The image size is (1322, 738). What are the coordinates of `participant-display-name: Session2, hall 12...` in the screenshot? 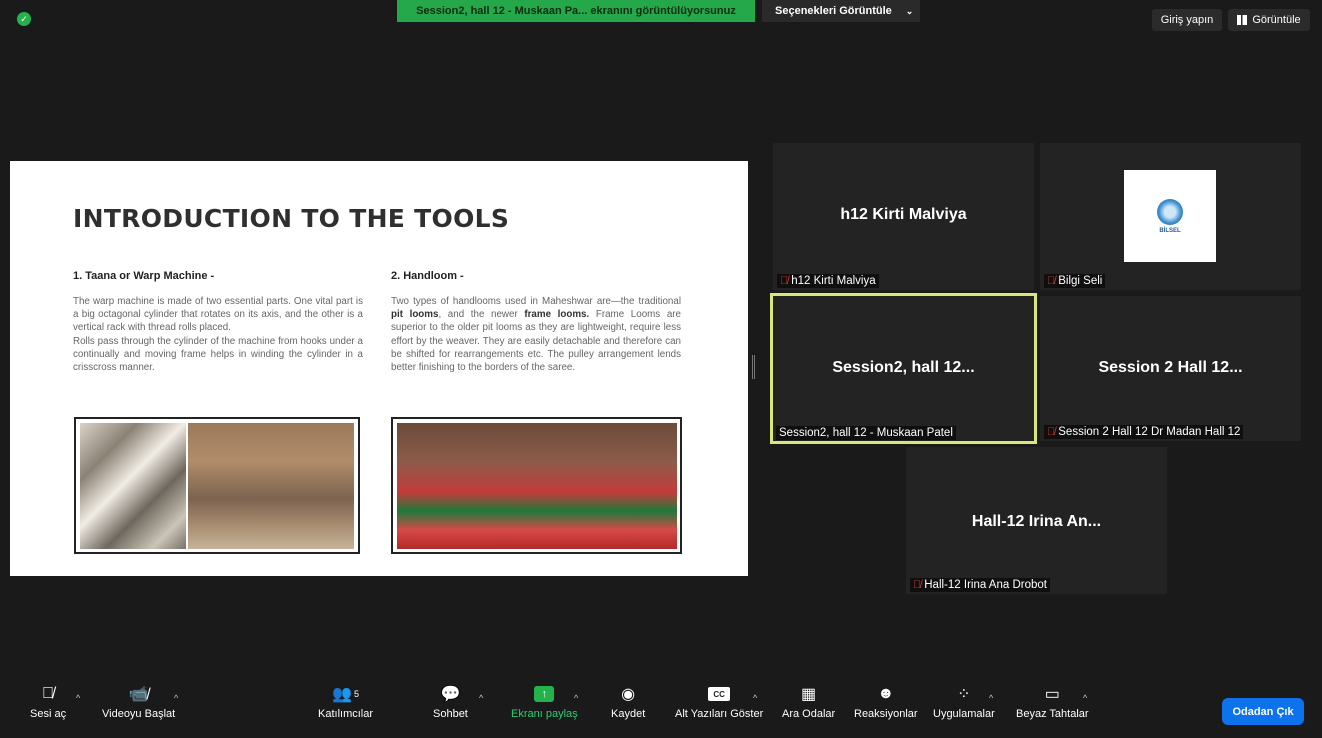 It's located at (903, 367).